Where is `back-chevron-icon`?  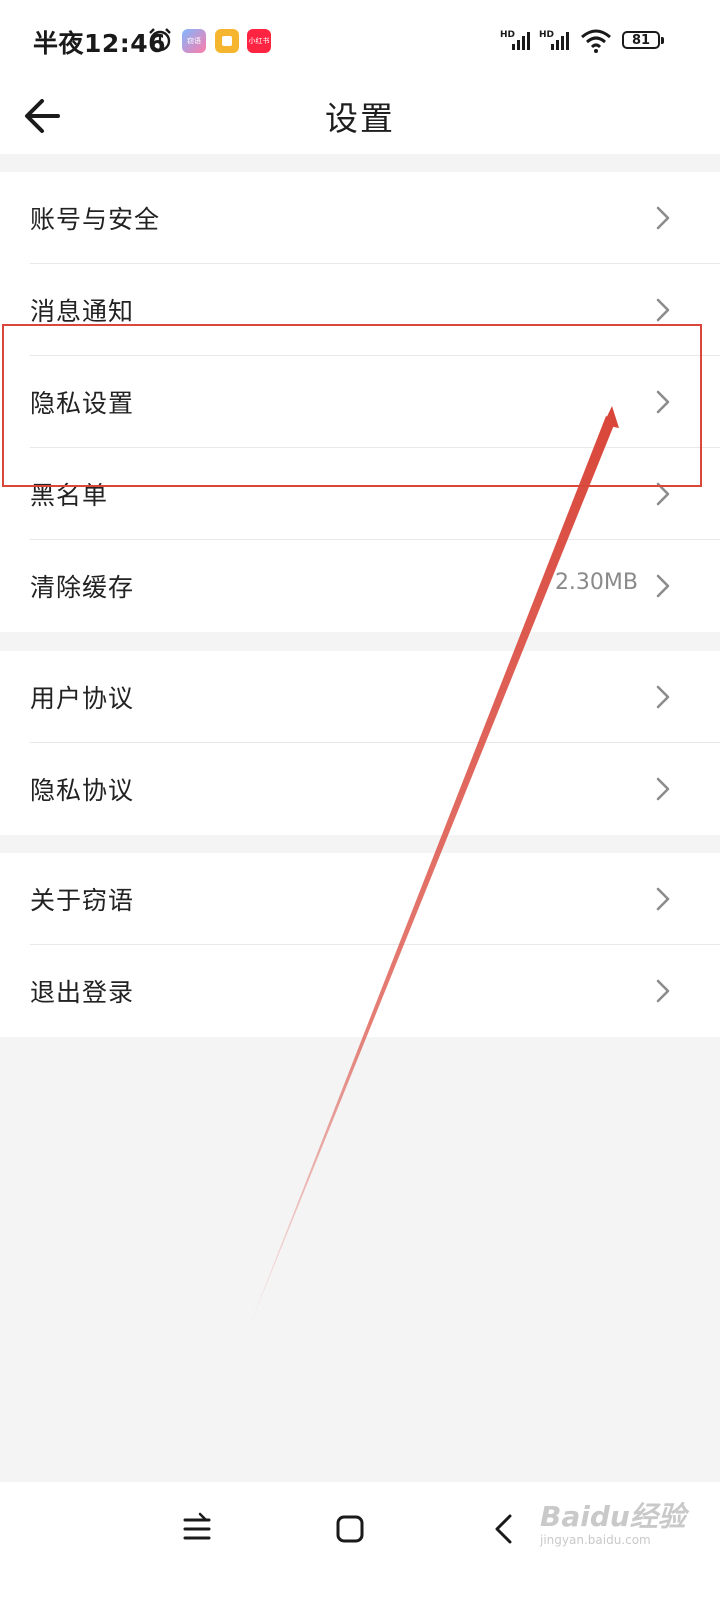
back-chevron-icon is located at coordinates (503, 1529).